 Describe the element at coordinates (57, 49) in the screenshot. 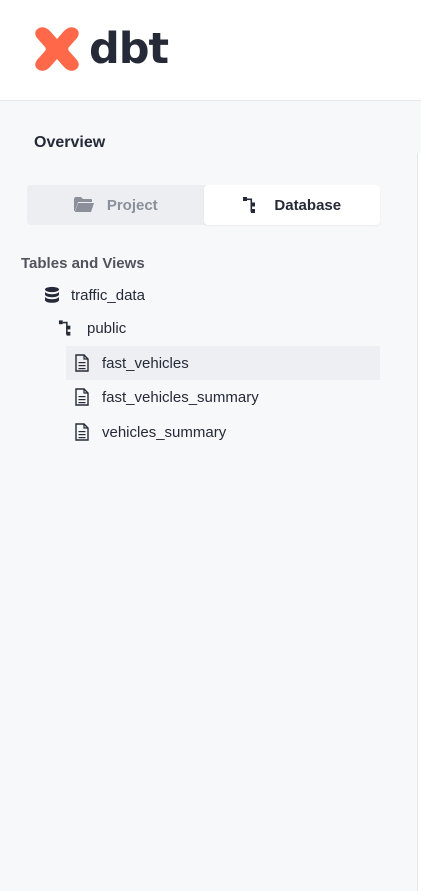

I see `dbt-logo-mark-icon` at that location.